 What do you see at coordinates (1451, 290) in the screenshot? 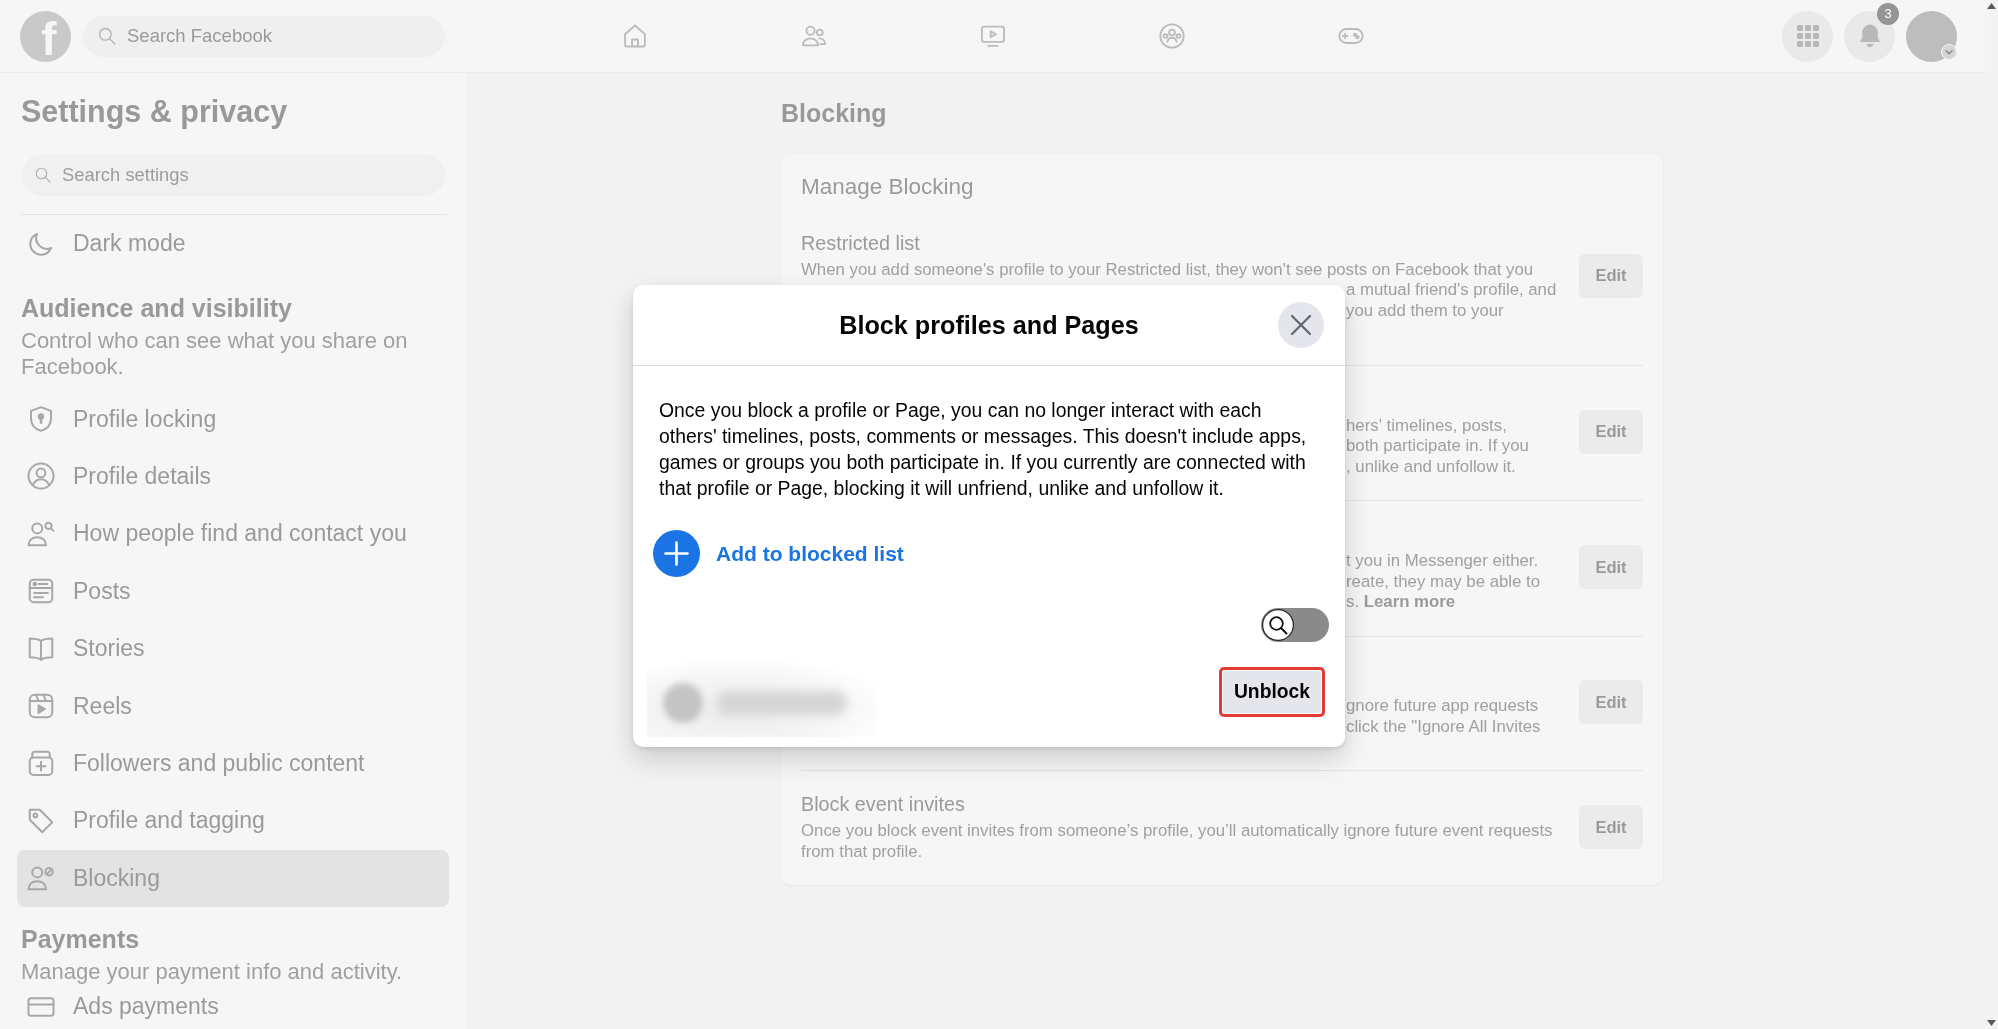
I see `description-fragment: a mutual friend's profile, and` at bounding box center [1451, 290].